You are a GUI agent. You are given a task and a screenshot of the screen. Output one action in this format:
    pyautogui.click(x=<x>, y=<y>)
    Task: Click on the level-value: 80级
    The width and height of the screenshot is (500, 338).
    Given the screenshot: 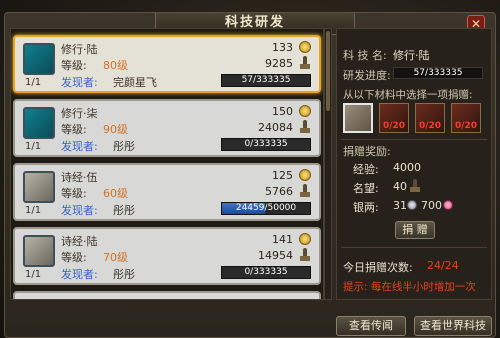 What is the action you would take?
    pyautogui.click(x=115, y=65)
    